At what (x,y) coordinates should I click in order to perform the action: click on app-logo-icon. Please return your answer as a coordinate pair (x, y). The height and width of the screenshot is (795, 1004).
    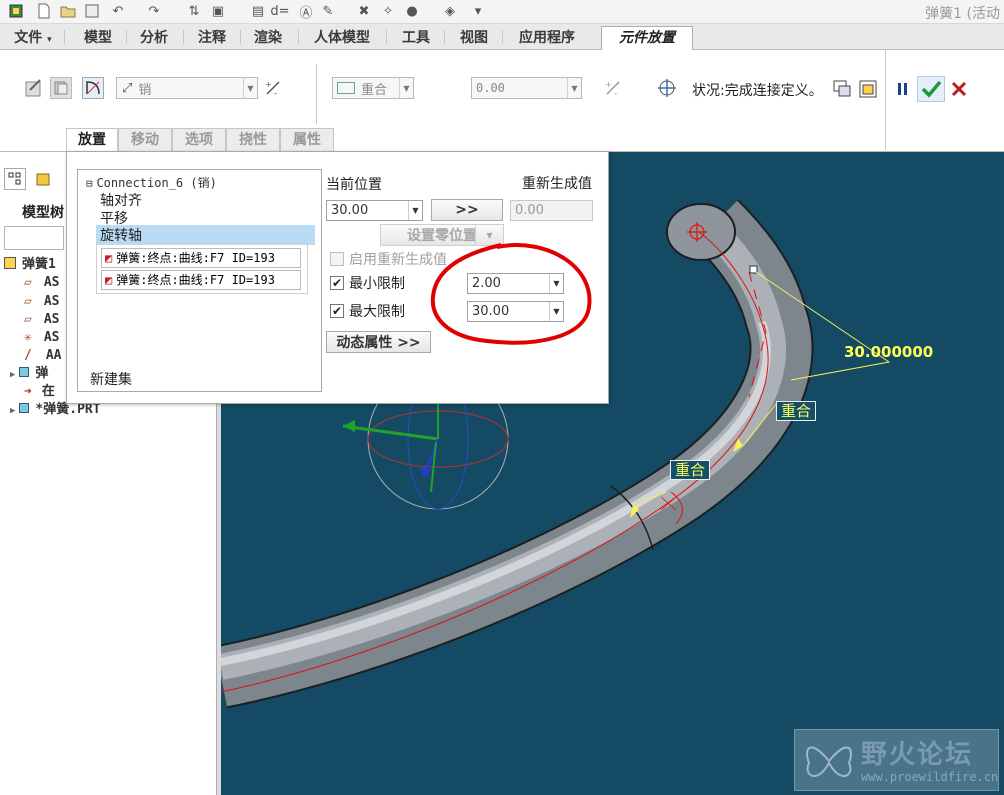
    Looking at the image, I should click on (16, 11).